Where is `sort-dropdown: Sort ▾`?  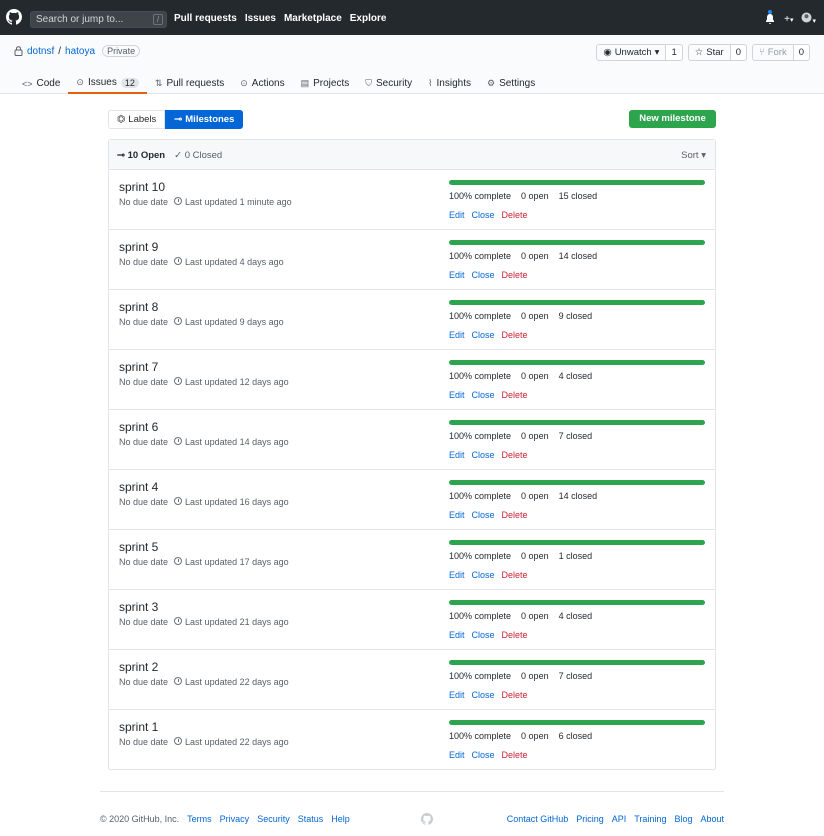
sort-dropdown: Sort ▾ is located at coordinates (693, 155).